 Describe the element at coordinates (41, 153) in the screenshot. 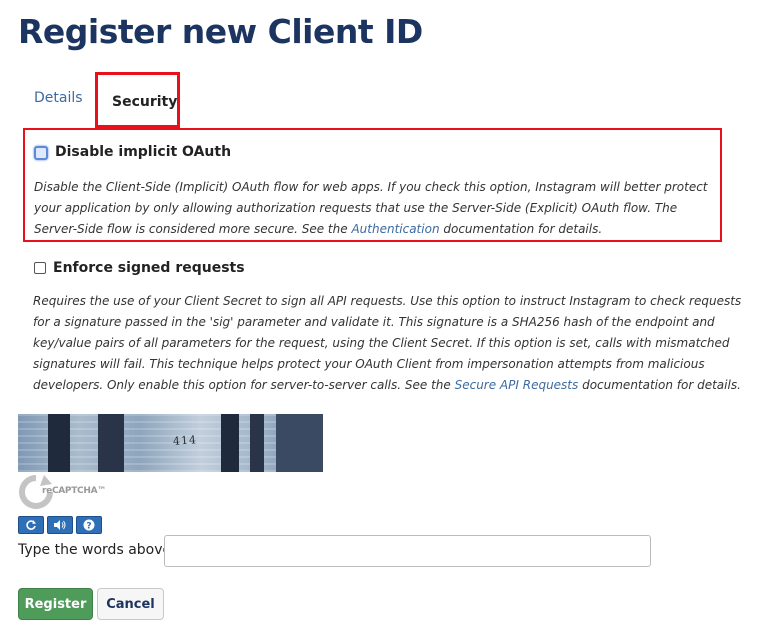

I see `disable-implicit-oauth-checkbox` at that location.